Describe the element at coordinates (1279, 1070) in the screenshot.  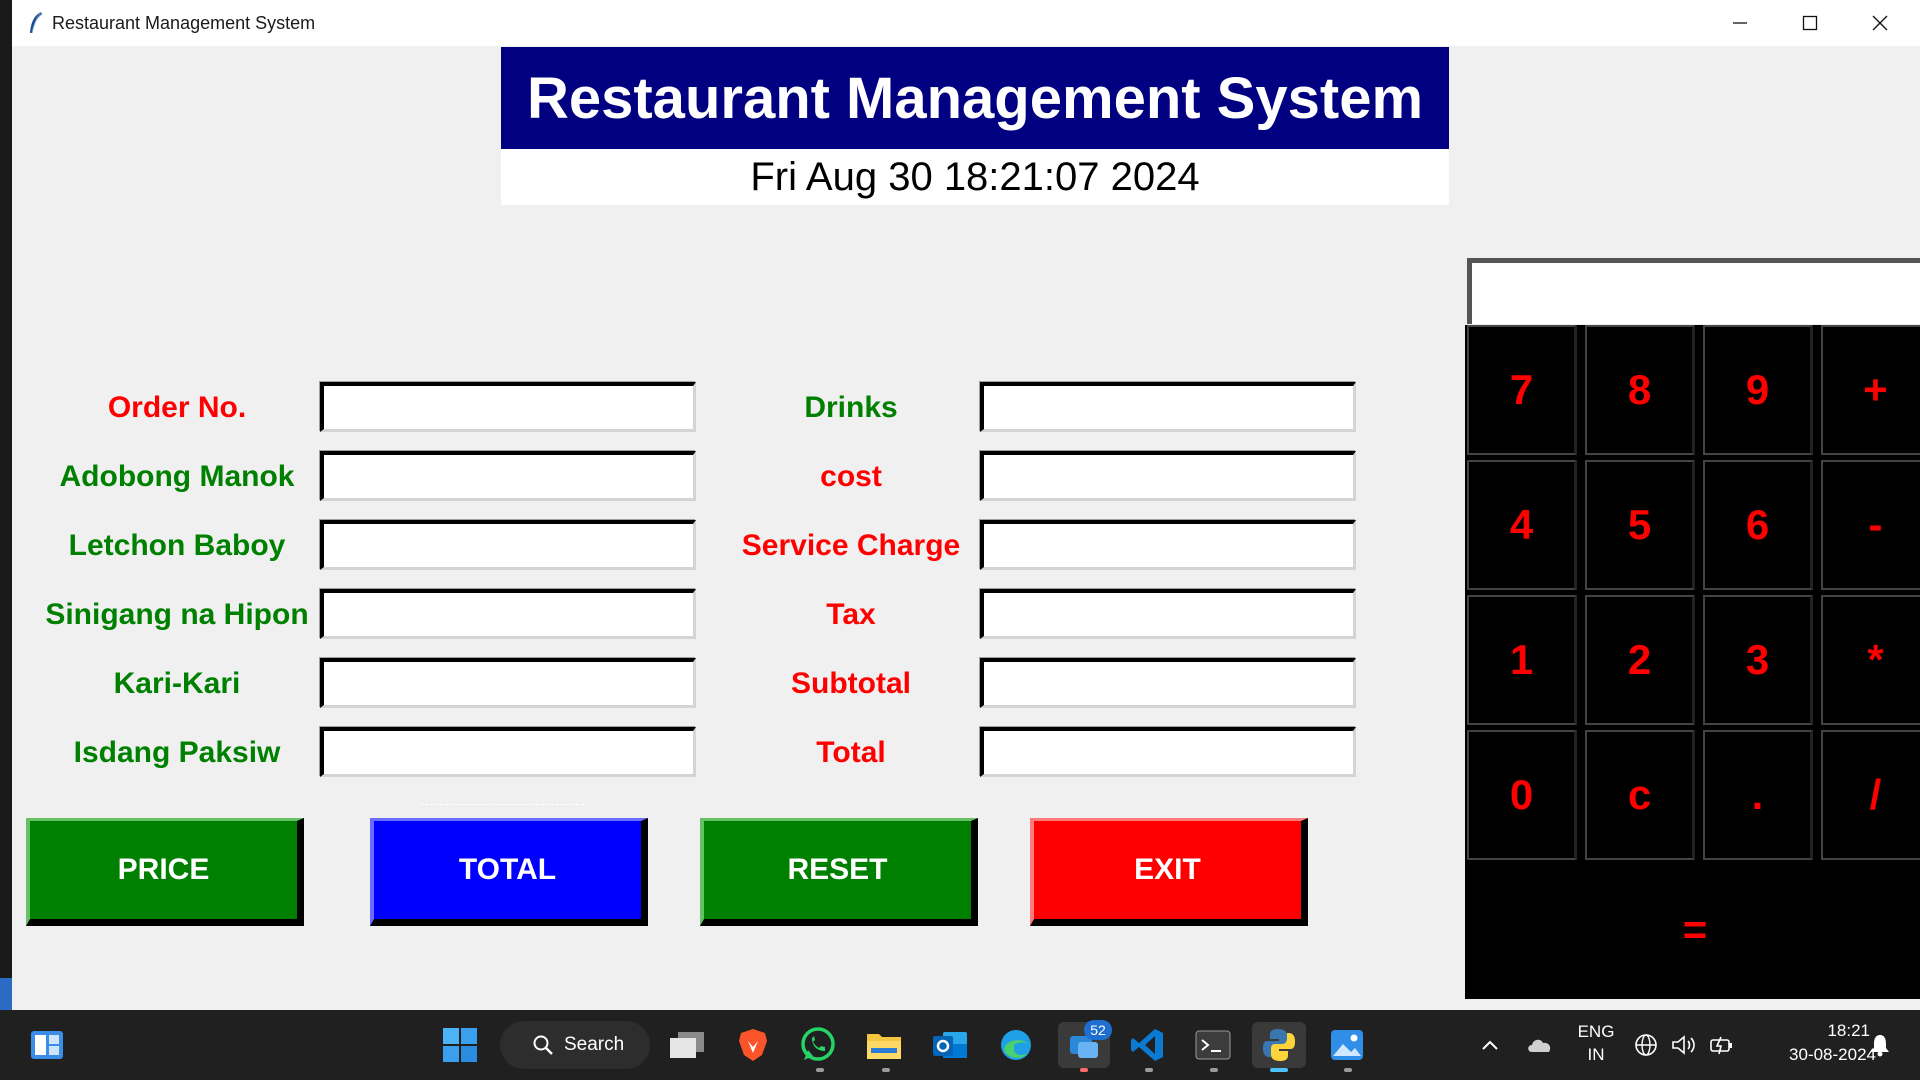
I see `active-indicator` at that location.